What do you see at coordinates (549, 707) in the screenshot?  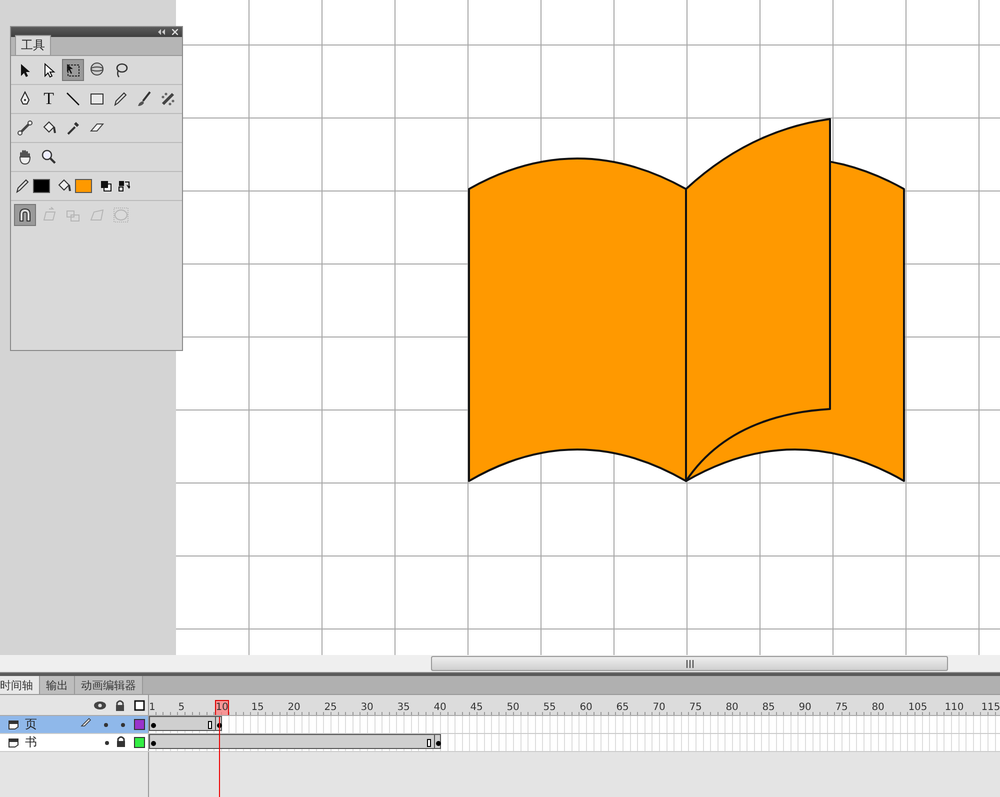 I see `frame-number: 55` at bounding box center [549, 707].